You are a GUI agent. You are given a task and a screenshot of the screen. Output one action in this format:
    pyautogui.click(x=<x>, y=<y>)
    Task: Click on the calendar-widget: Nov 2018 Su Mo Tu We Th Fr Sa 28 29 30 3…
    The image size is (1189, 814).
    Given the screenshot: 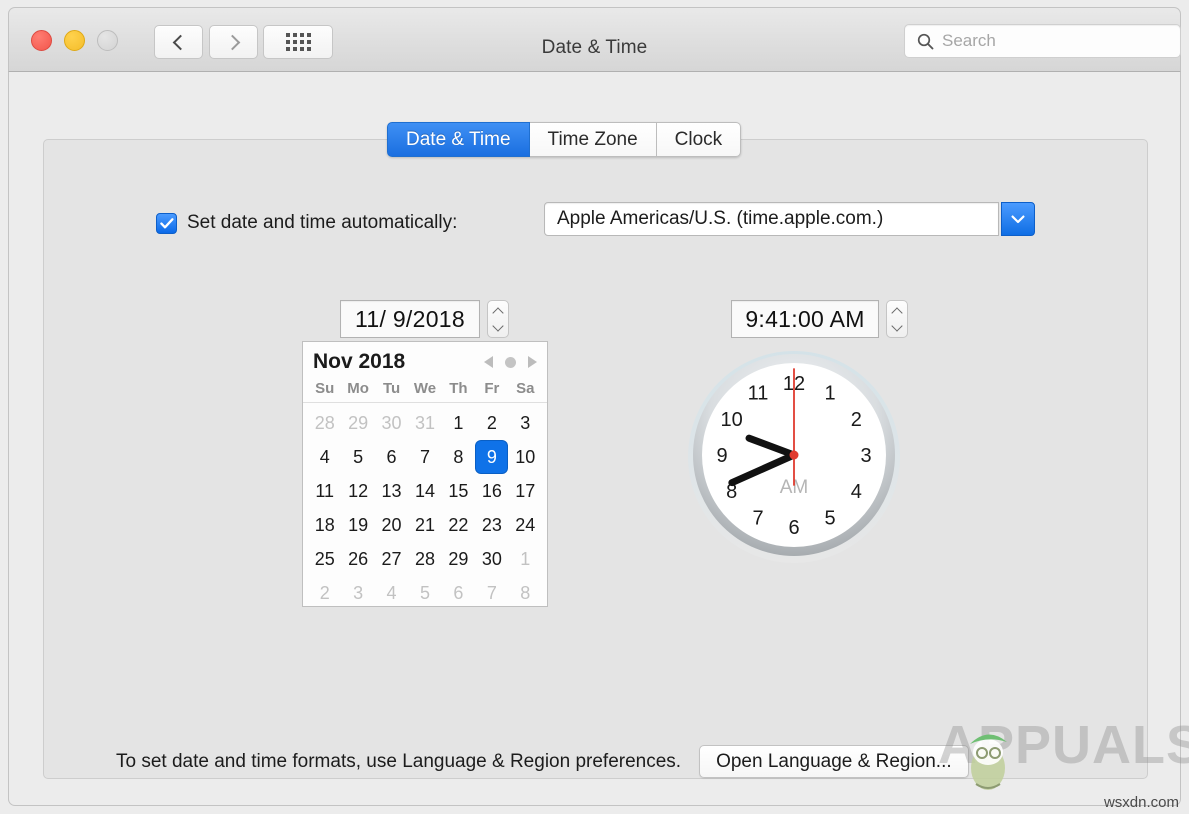 What is the action you would take?
    pyautogui.click(x=425, y=474)
    